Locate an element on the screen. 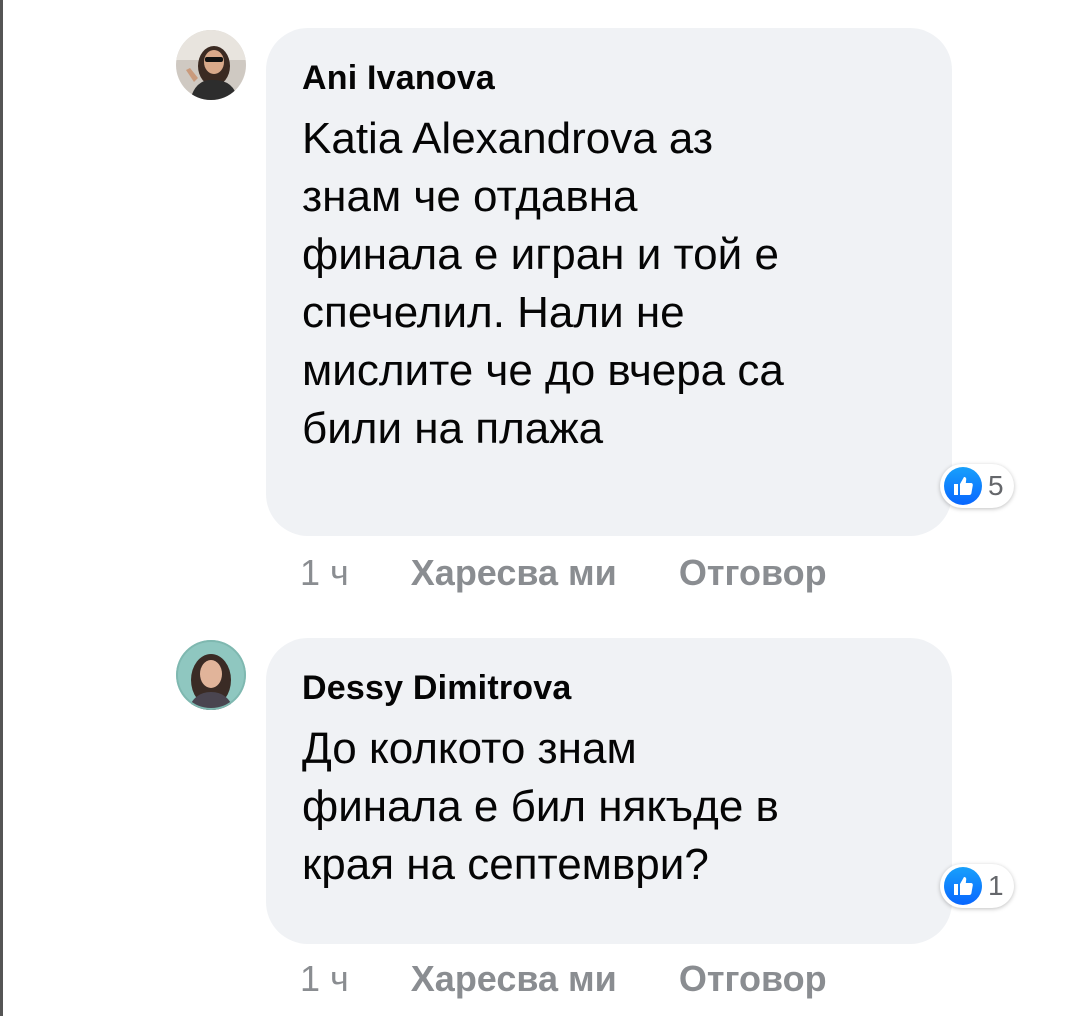 Image resolution: width=1080 pixels, height=1016 pixels. reaction-count: 1 is located at coordinates (996, 885).